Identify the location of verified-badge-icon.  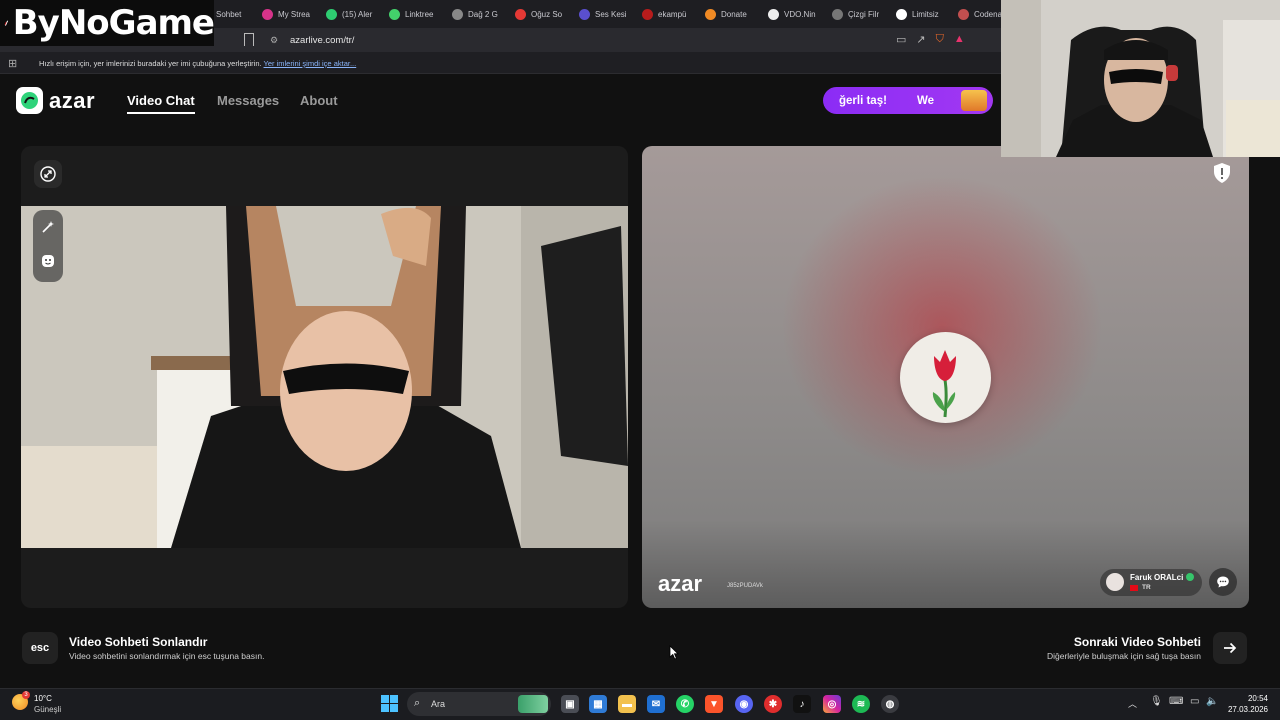
(1190, 577).